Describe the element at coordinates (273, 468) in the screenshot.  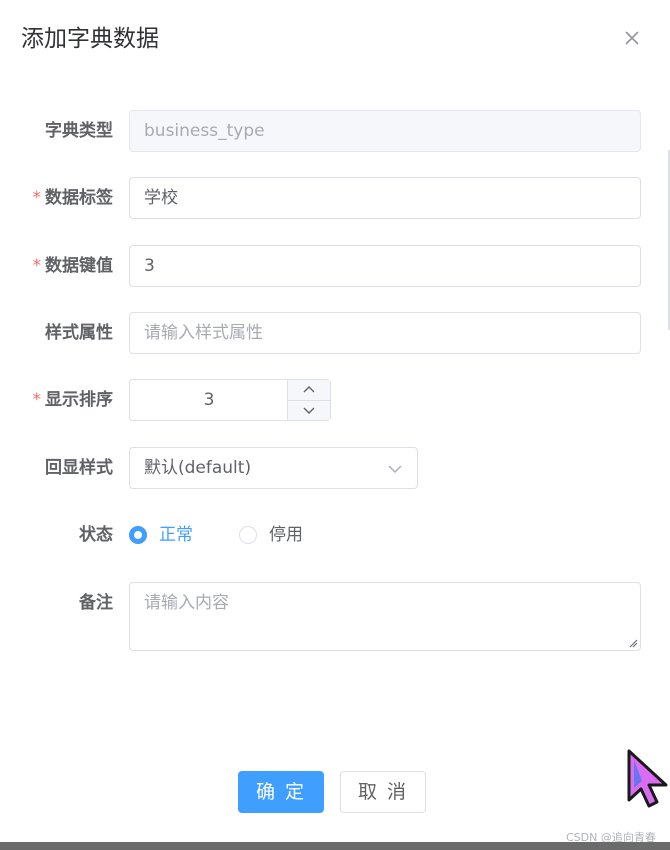
I see `list-class-select: 默认(default)` at that location.